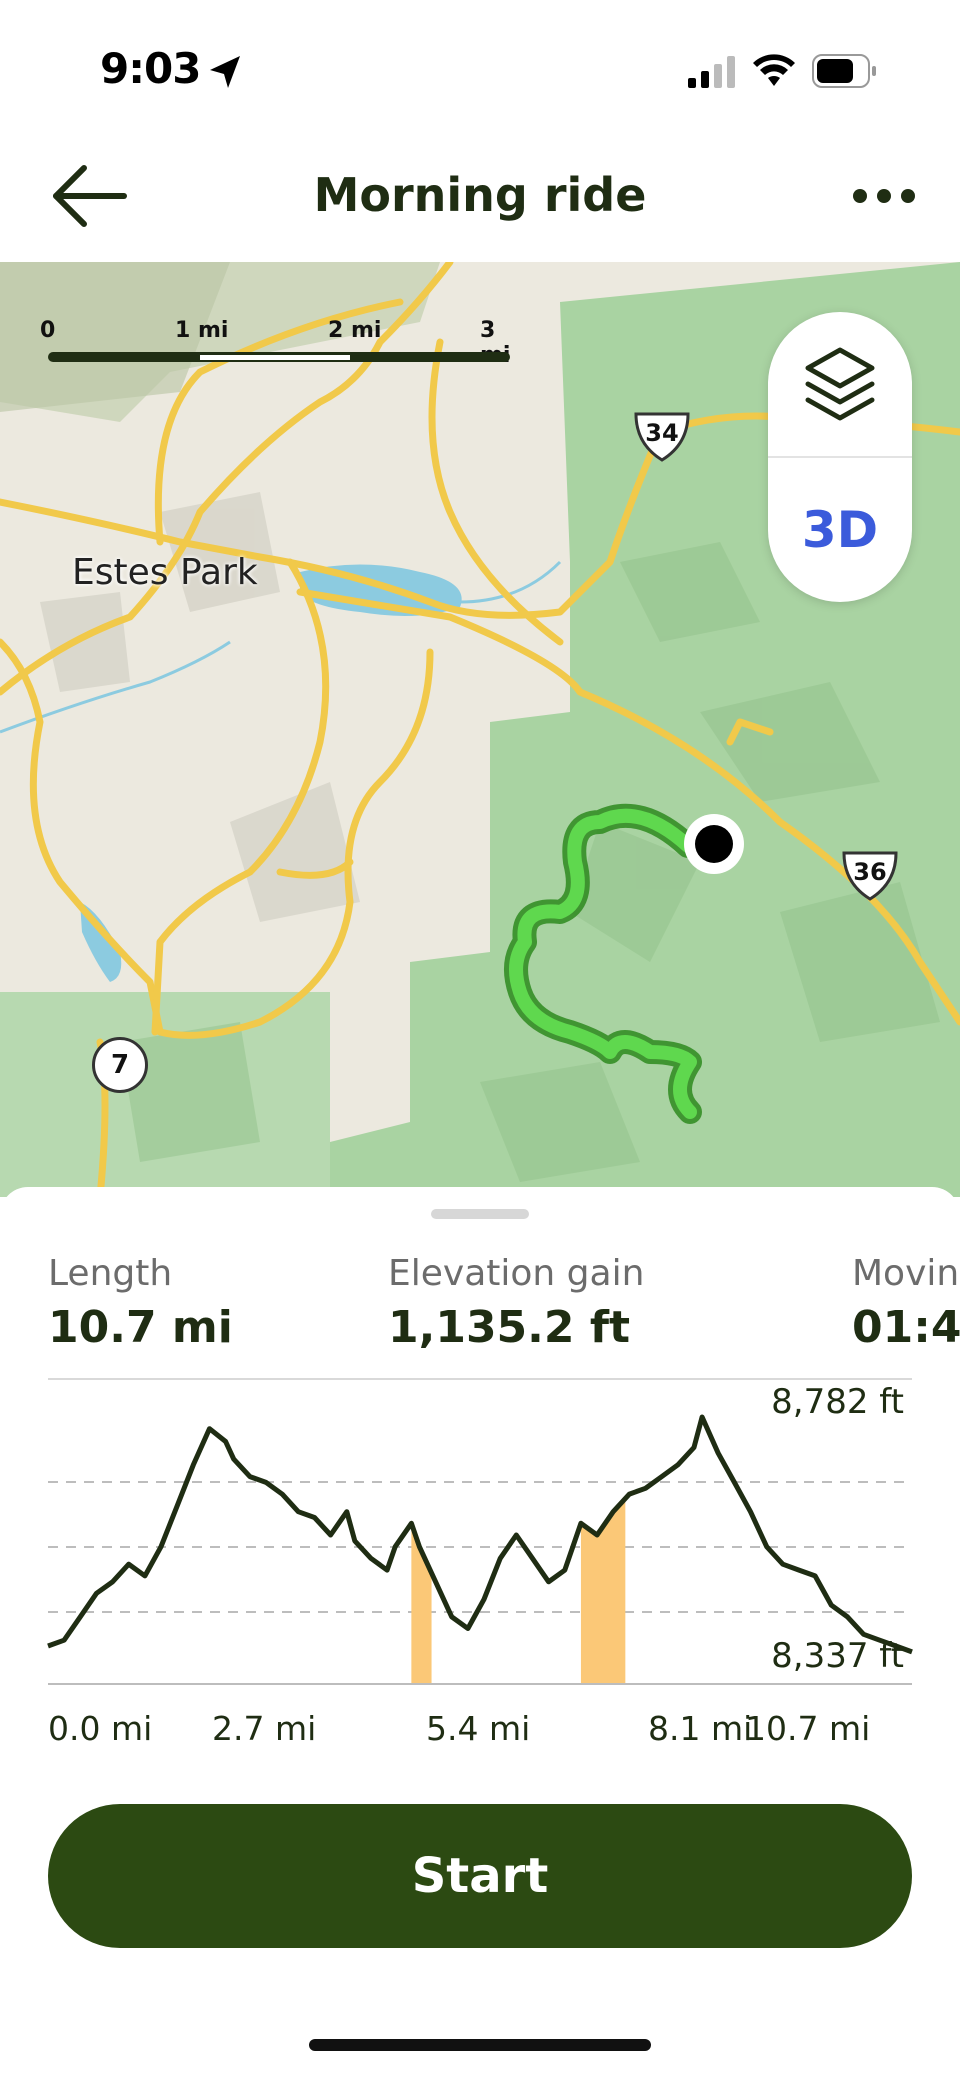 This screenshot has width=960, height=2079. I want to click on route-start-marker, so click(714, 844).